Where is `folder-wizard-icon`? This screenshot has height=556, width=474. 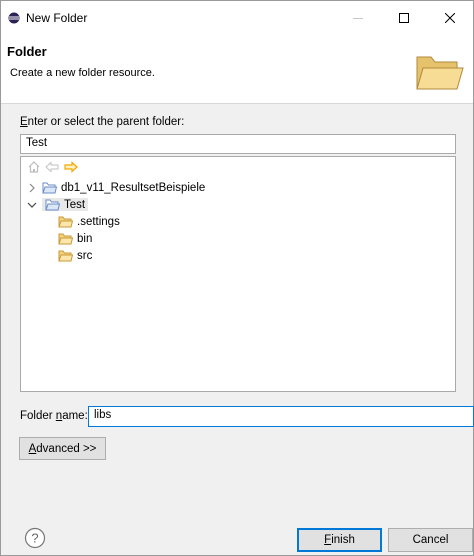 folder-wizard-icon is located at coordinates (439, 71).